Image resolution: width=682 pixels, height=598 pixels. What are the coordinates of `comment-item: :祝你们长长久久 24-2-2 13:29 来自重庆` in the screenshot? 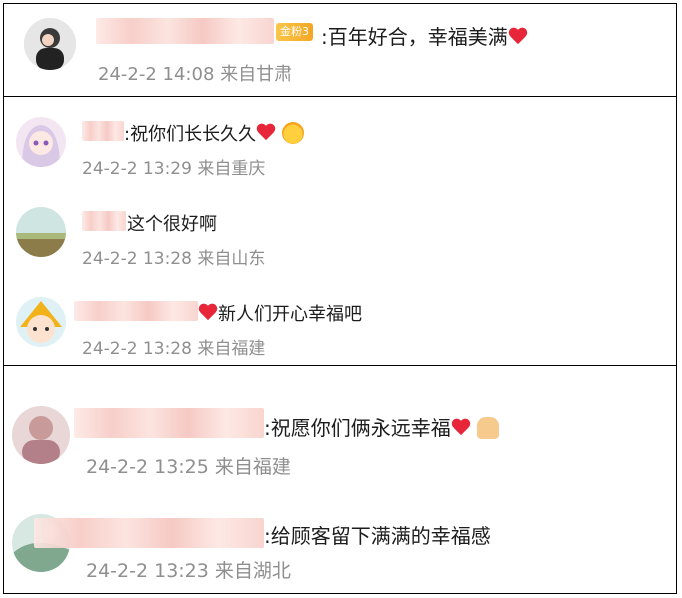 It's located at (340, 142).